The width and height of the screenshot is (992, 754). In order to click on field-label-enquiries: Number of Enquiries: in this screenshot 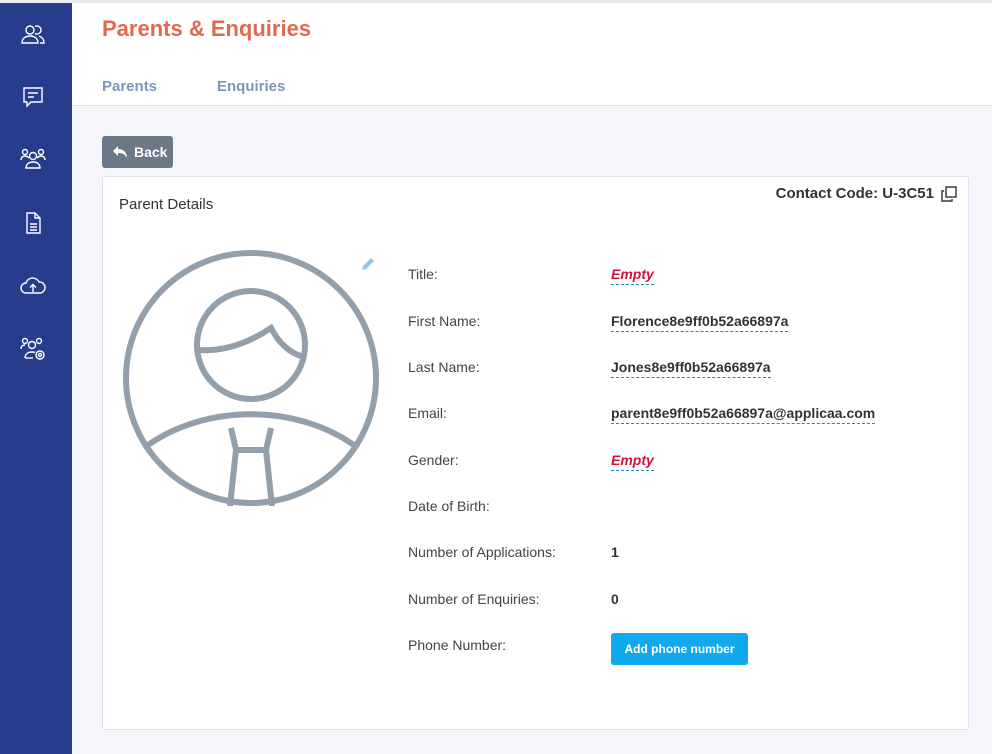, I will do `click(474, 599)`.